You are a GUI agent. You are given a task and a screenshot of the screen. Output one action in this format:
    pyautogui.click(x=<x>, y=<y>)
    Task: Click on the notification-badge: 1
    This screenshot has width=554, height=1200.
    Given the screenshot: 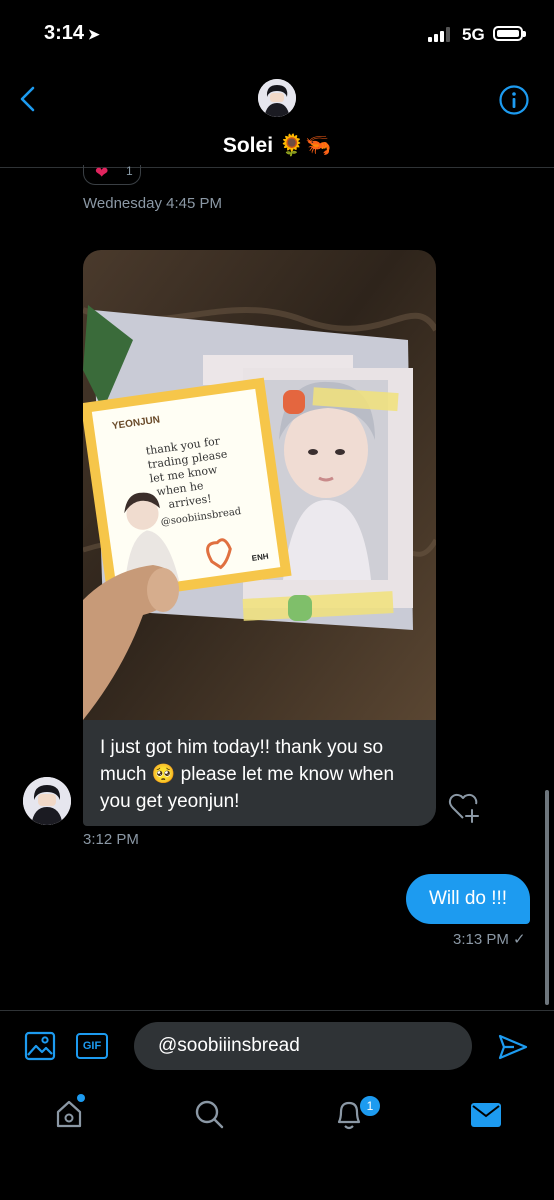 What is the action you would take?
    pyautogui.click(x=370, y=1106)
    